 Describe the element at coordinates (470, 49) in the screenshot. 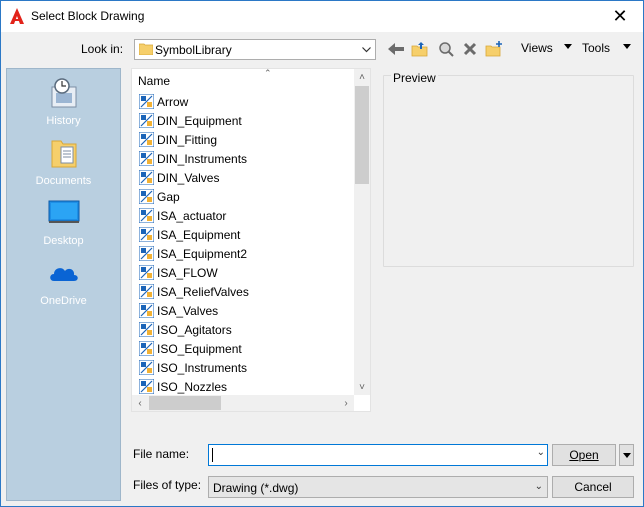

I see `delete-button` at that location.